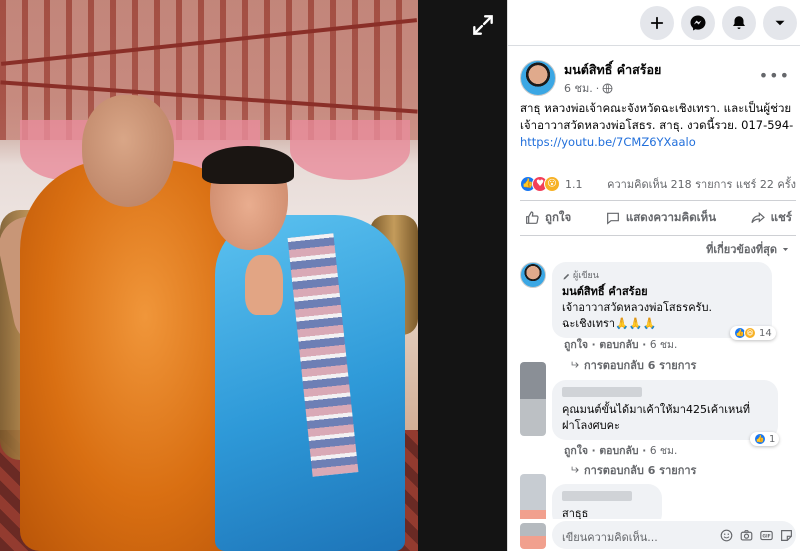 The height and width of the screenshot is (551, 800). What do you see at coordinates (612, 218) in the screenshot?
I see `comment-icon` at bounding box center [612, 218].